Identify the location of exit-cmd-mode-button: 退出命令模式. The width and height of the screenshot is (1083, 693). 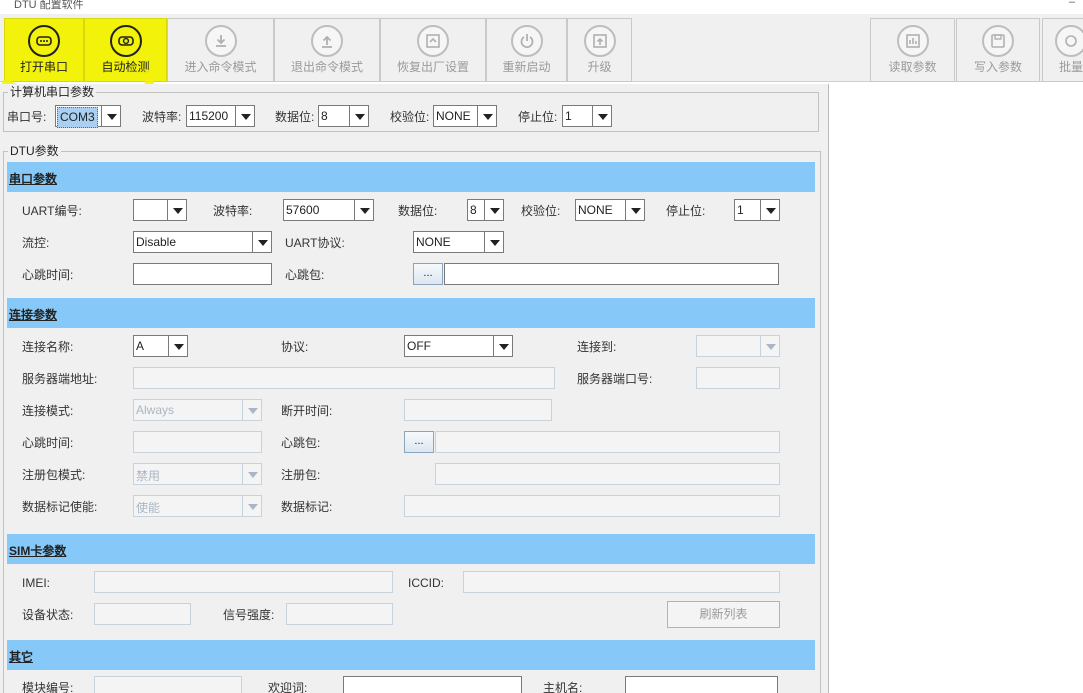
(327, 50).